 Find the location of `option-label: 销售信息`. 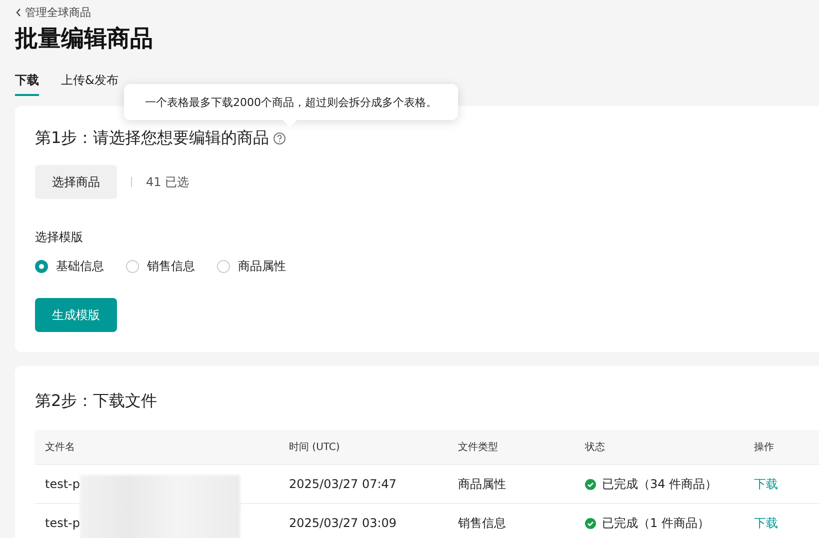

option-label: 销售信息 is located at coordinates (171, 266).